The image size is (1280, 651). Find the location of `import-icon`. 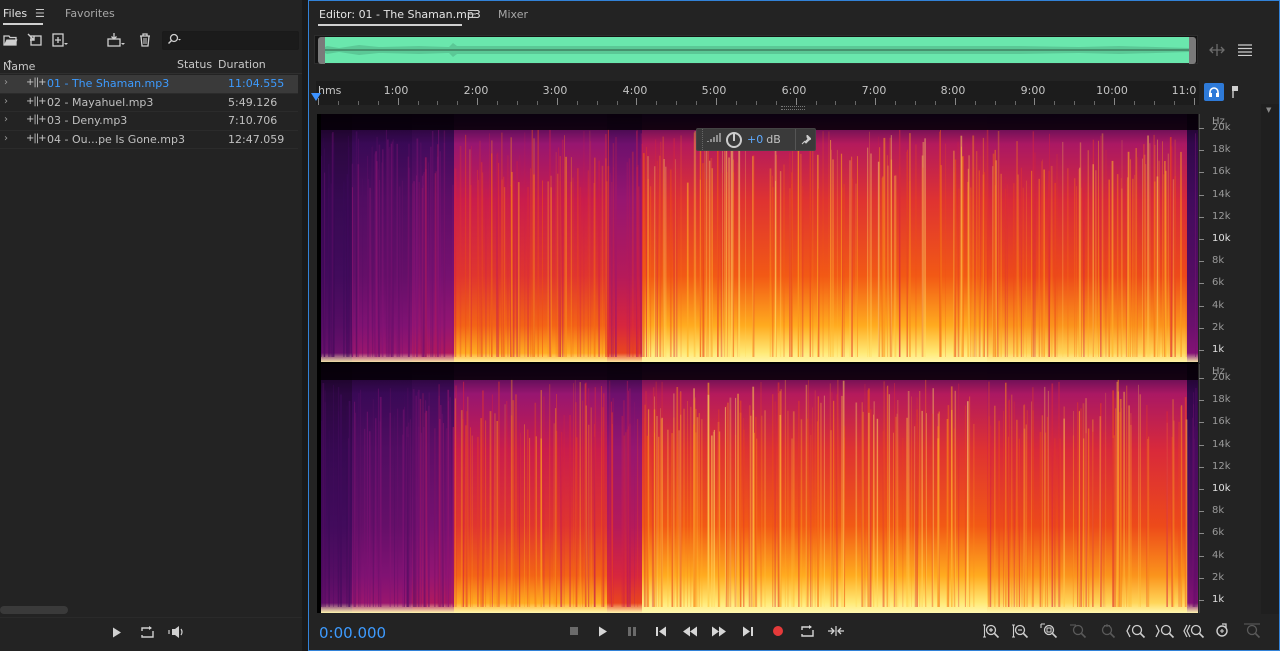

import-icon is located at coordinates (35, 40).